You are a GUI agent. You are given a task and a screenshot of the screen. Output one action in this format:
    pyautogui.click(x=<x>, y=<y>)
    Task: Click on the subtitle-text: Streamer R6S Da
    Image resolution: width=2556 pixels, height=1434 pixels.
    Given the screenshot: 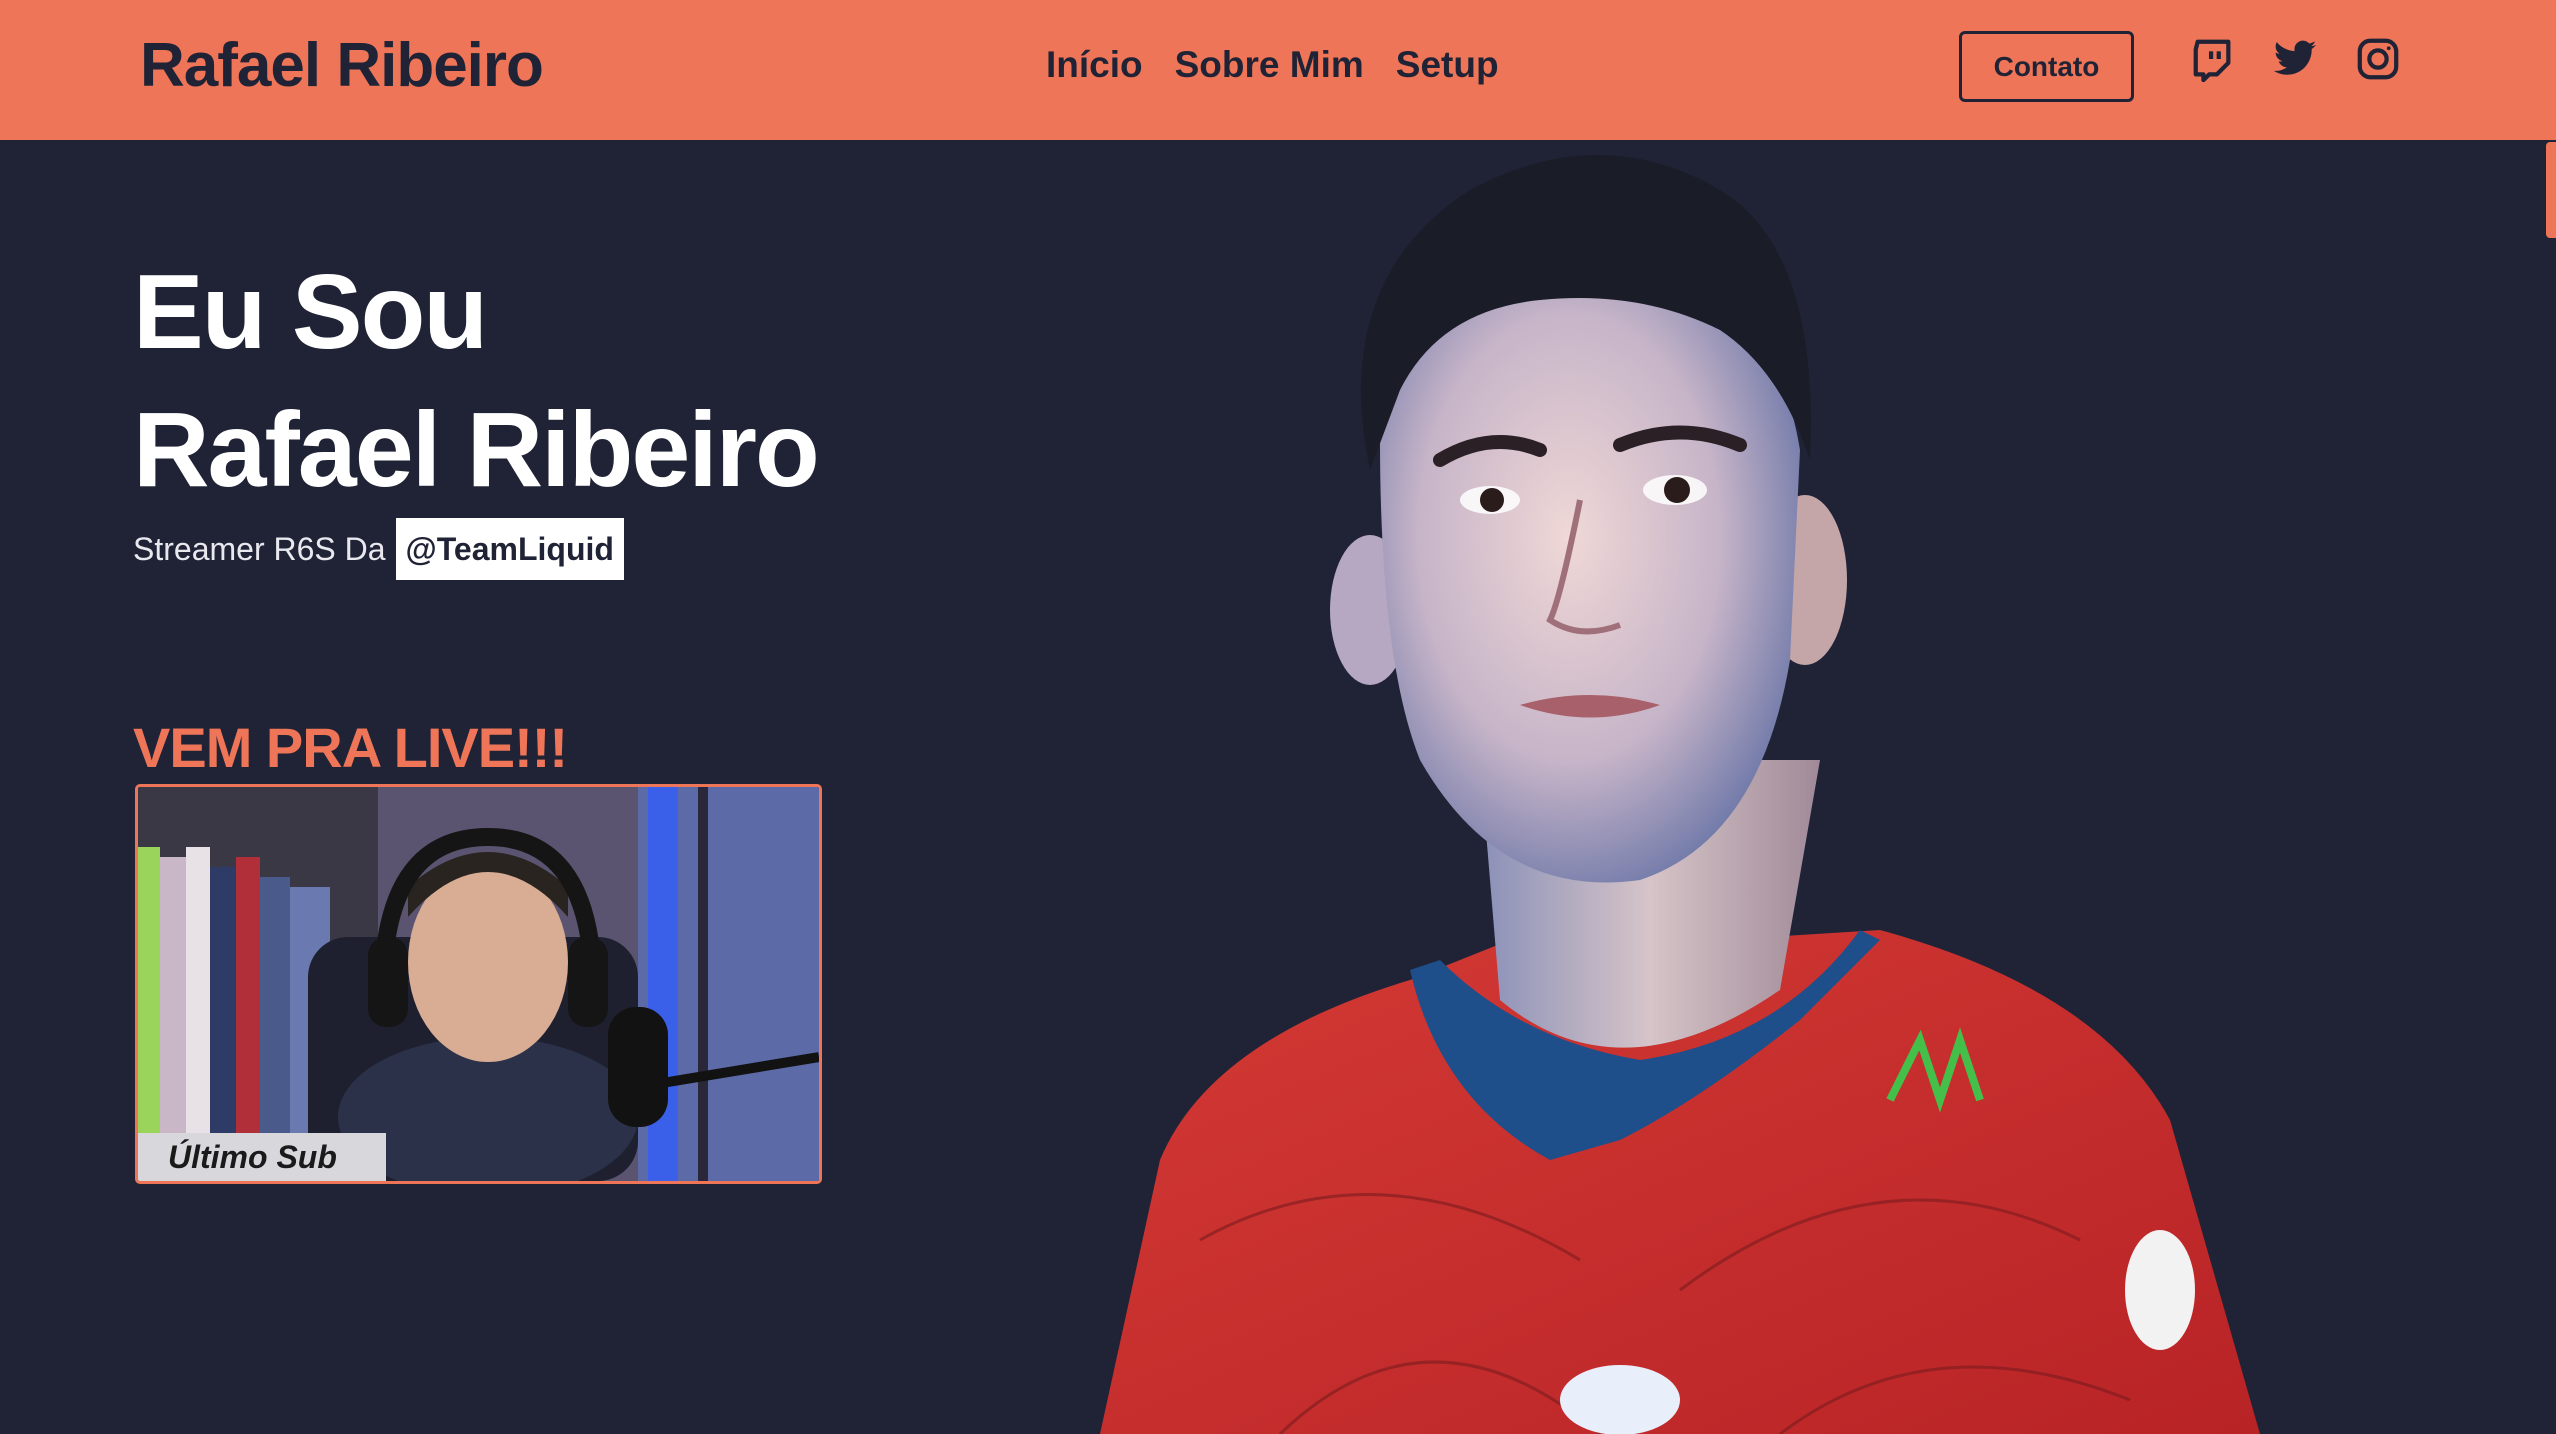 What is the action you would take?
    pyautogui.click(x=259, y=549)
    